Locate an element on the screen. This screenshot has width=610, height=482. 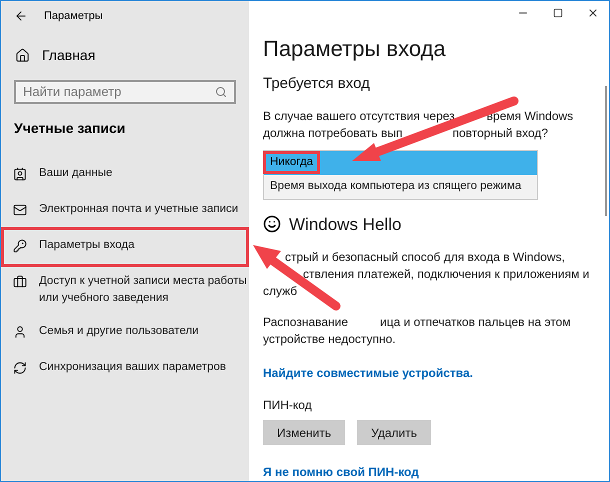
home-link: Главная is located at coordinates (125, 55).